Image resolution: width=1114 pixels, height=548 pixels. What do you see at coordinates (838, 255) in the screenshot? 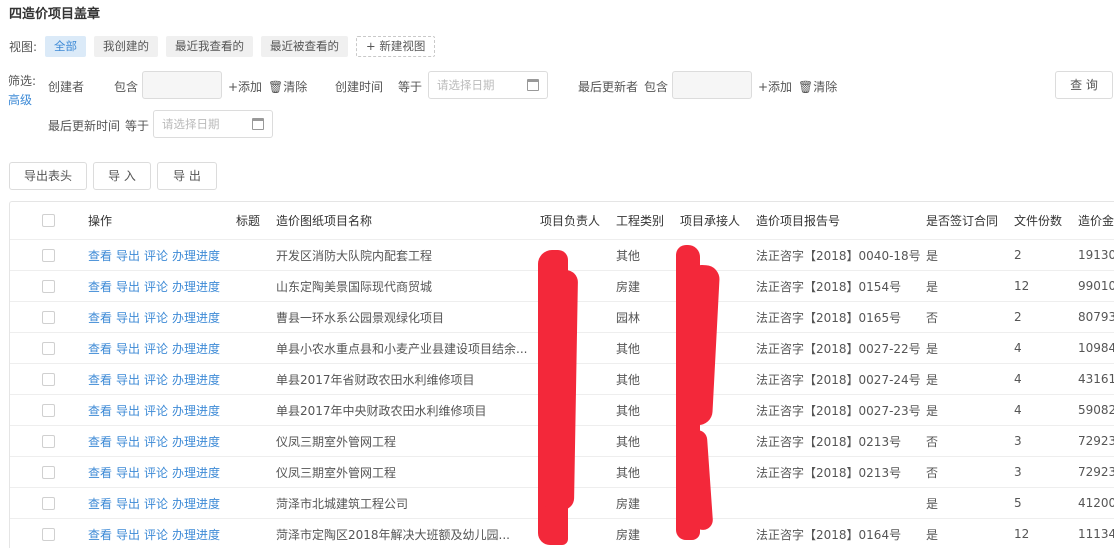
I see `report-no-cell: 法正咨字【2018】0040-18号` at bounding box center [838, 255].